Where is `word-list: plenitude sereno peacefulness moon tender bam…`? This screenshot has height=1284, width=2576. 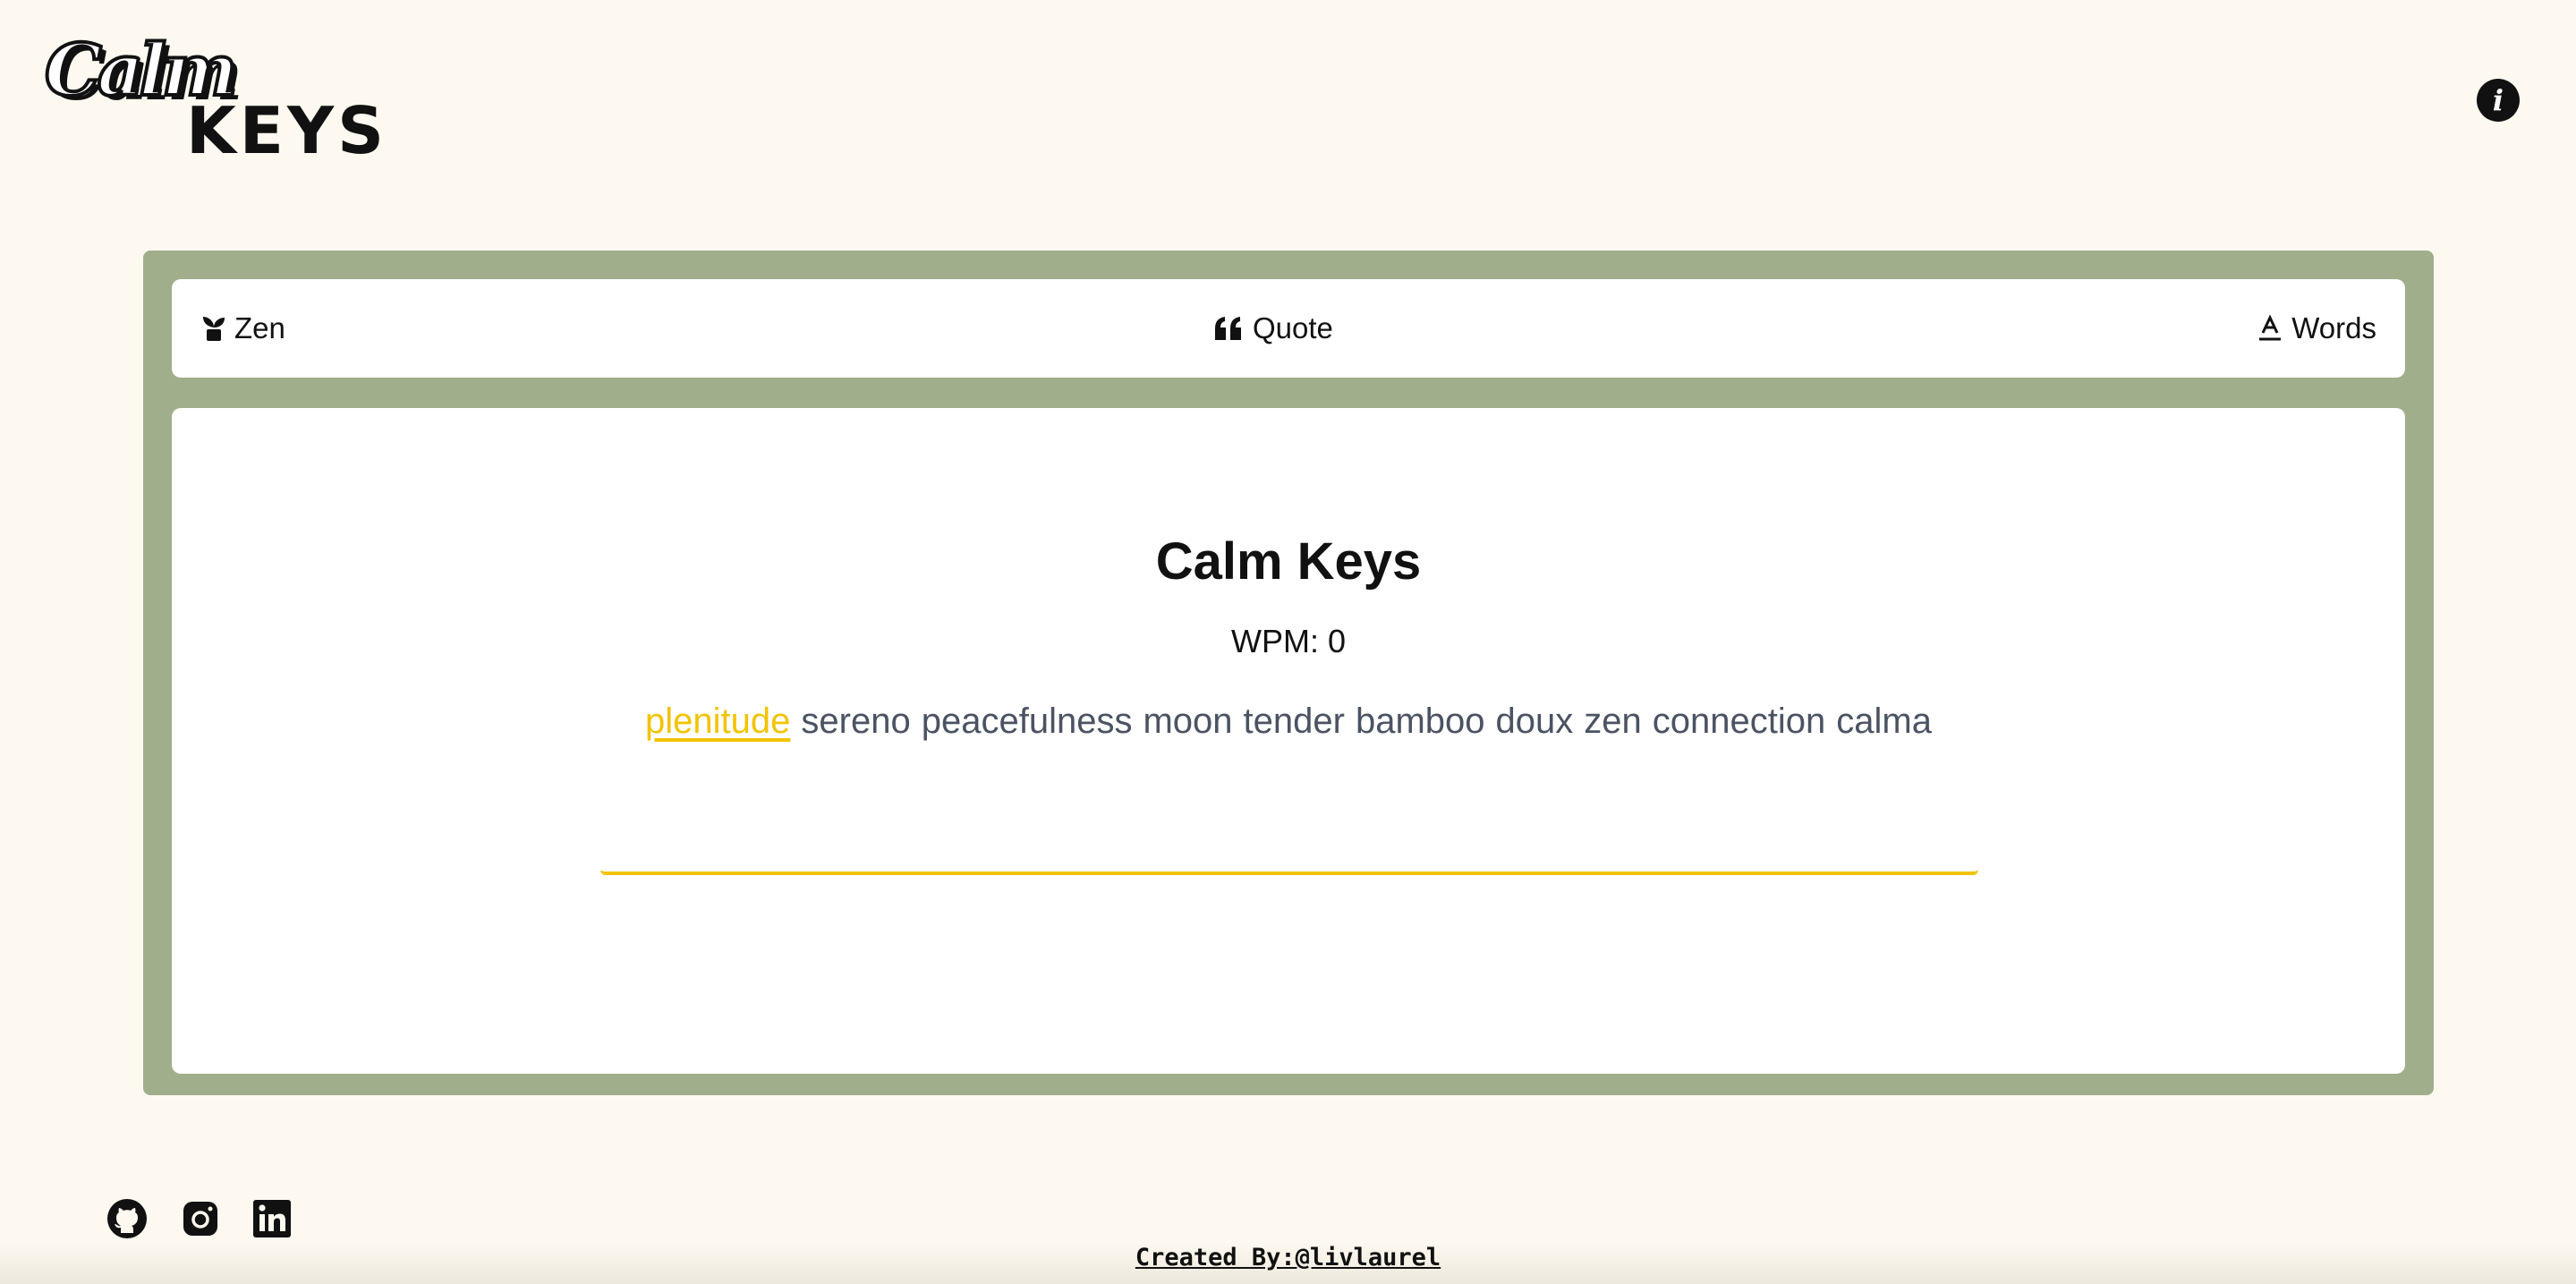
word-list: plenitude sereno peacefulness moon tender bam… is located at coordinates (1288, 722).